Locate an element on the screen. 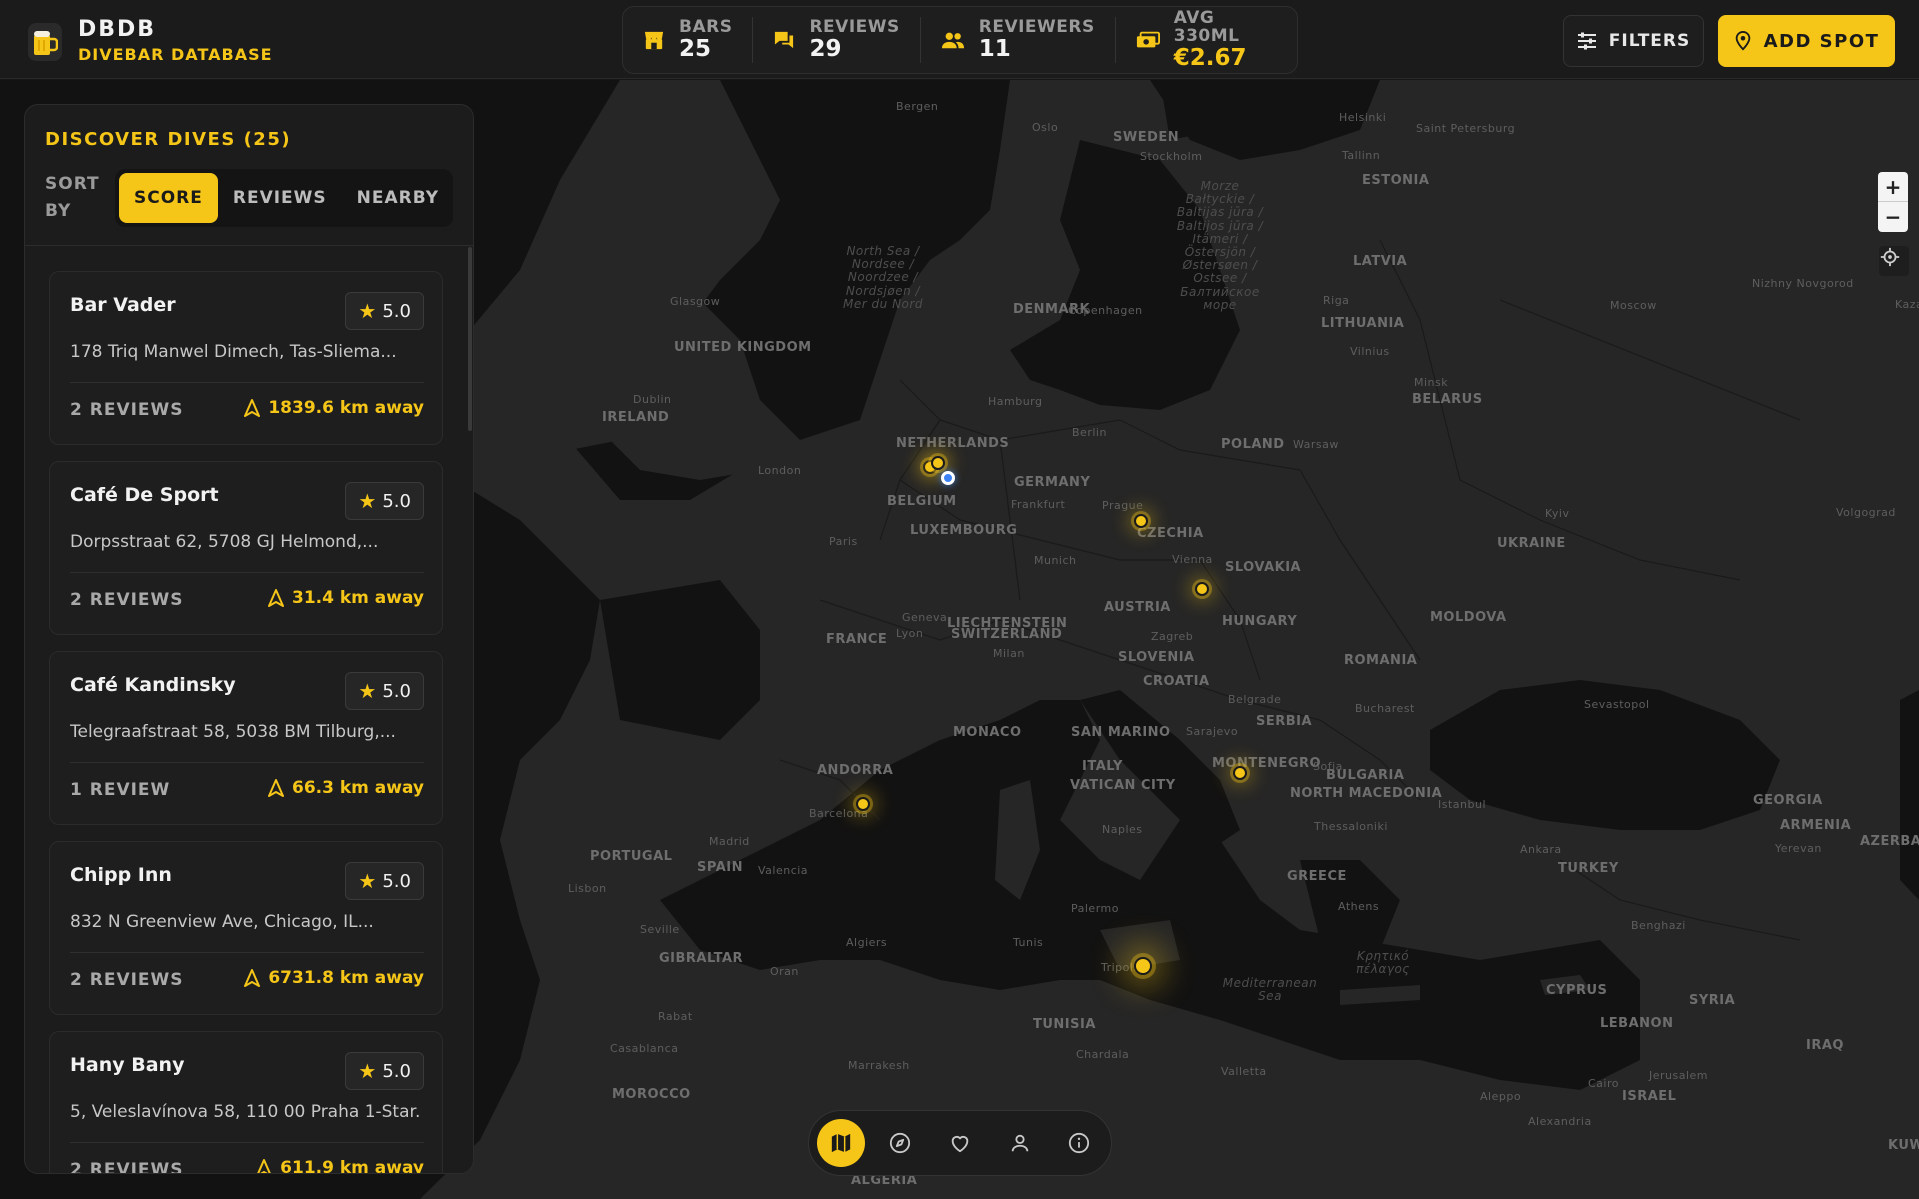  distance-value: 6731.8 km away is located at coordinates (346, 978).